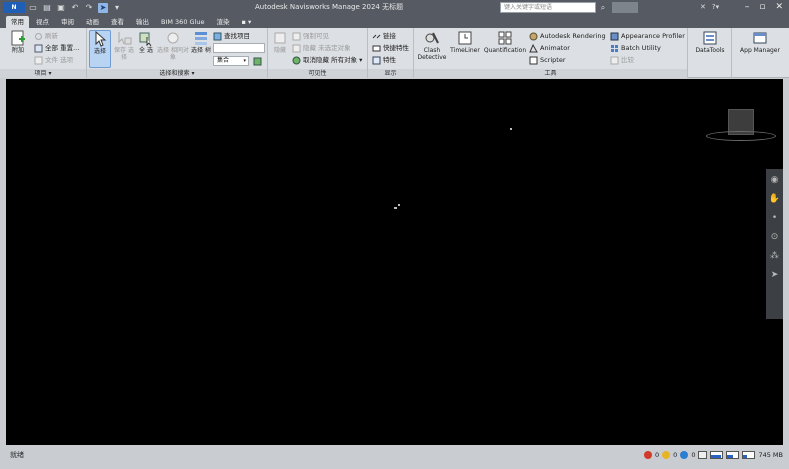  Describe the element at coordinates (635, 48) in the screenshot. I see `batch-utility-button: Batch Utility` at that location.